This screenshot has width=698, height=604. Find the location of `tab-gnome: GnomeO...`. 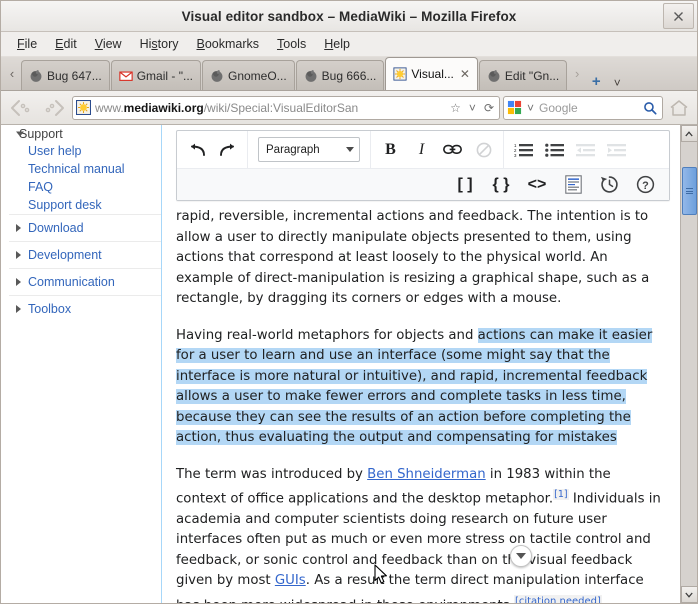

tab-gnome: GnomeO... is located at coordinates (248, 75).